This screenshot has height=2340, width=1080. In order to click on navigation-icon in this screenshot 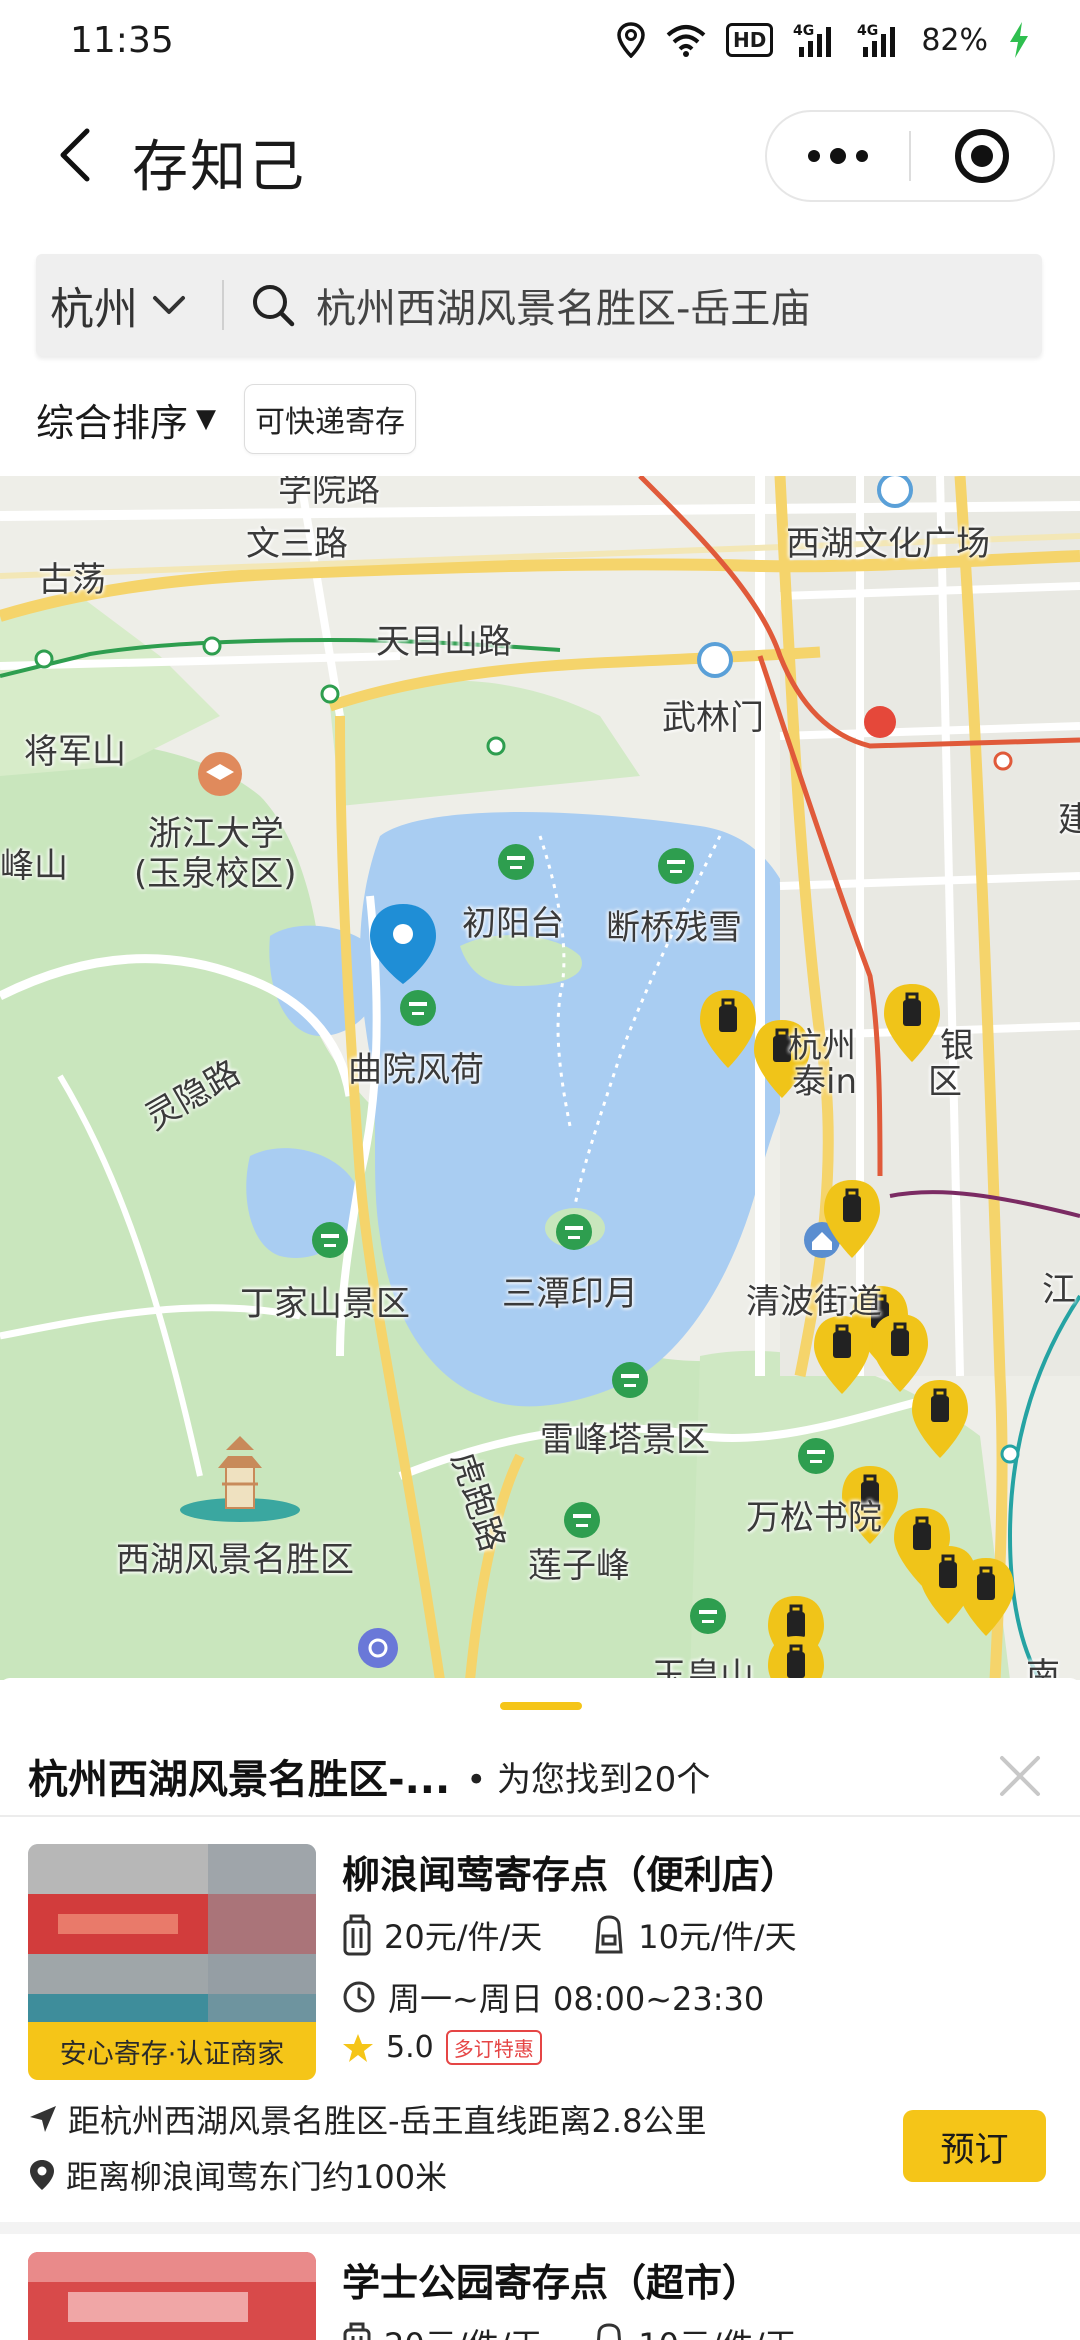, I will do `click(43, 2119)`.